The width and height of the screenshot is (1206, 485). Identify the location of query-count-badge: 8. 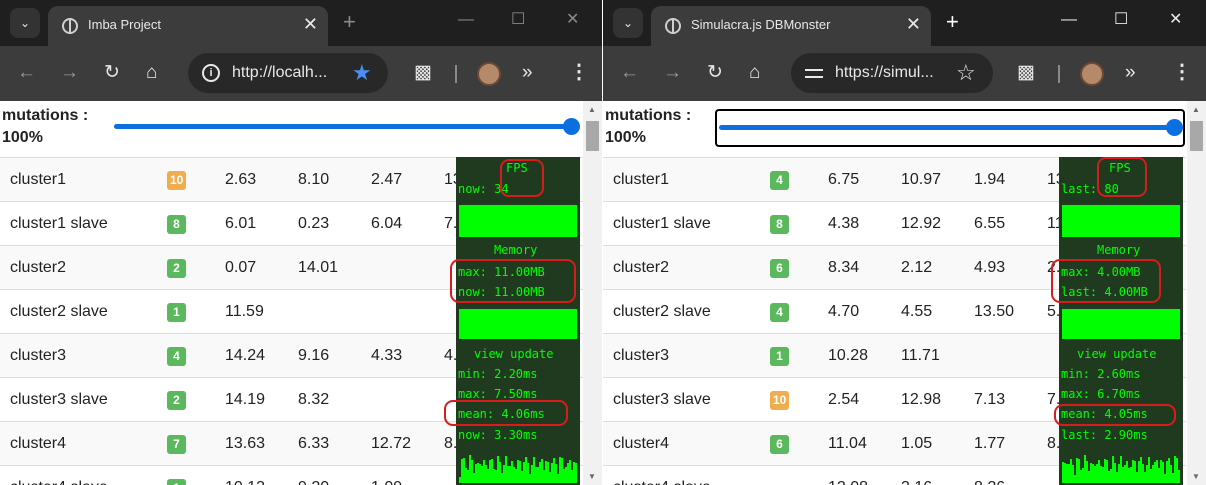
(779, 224).